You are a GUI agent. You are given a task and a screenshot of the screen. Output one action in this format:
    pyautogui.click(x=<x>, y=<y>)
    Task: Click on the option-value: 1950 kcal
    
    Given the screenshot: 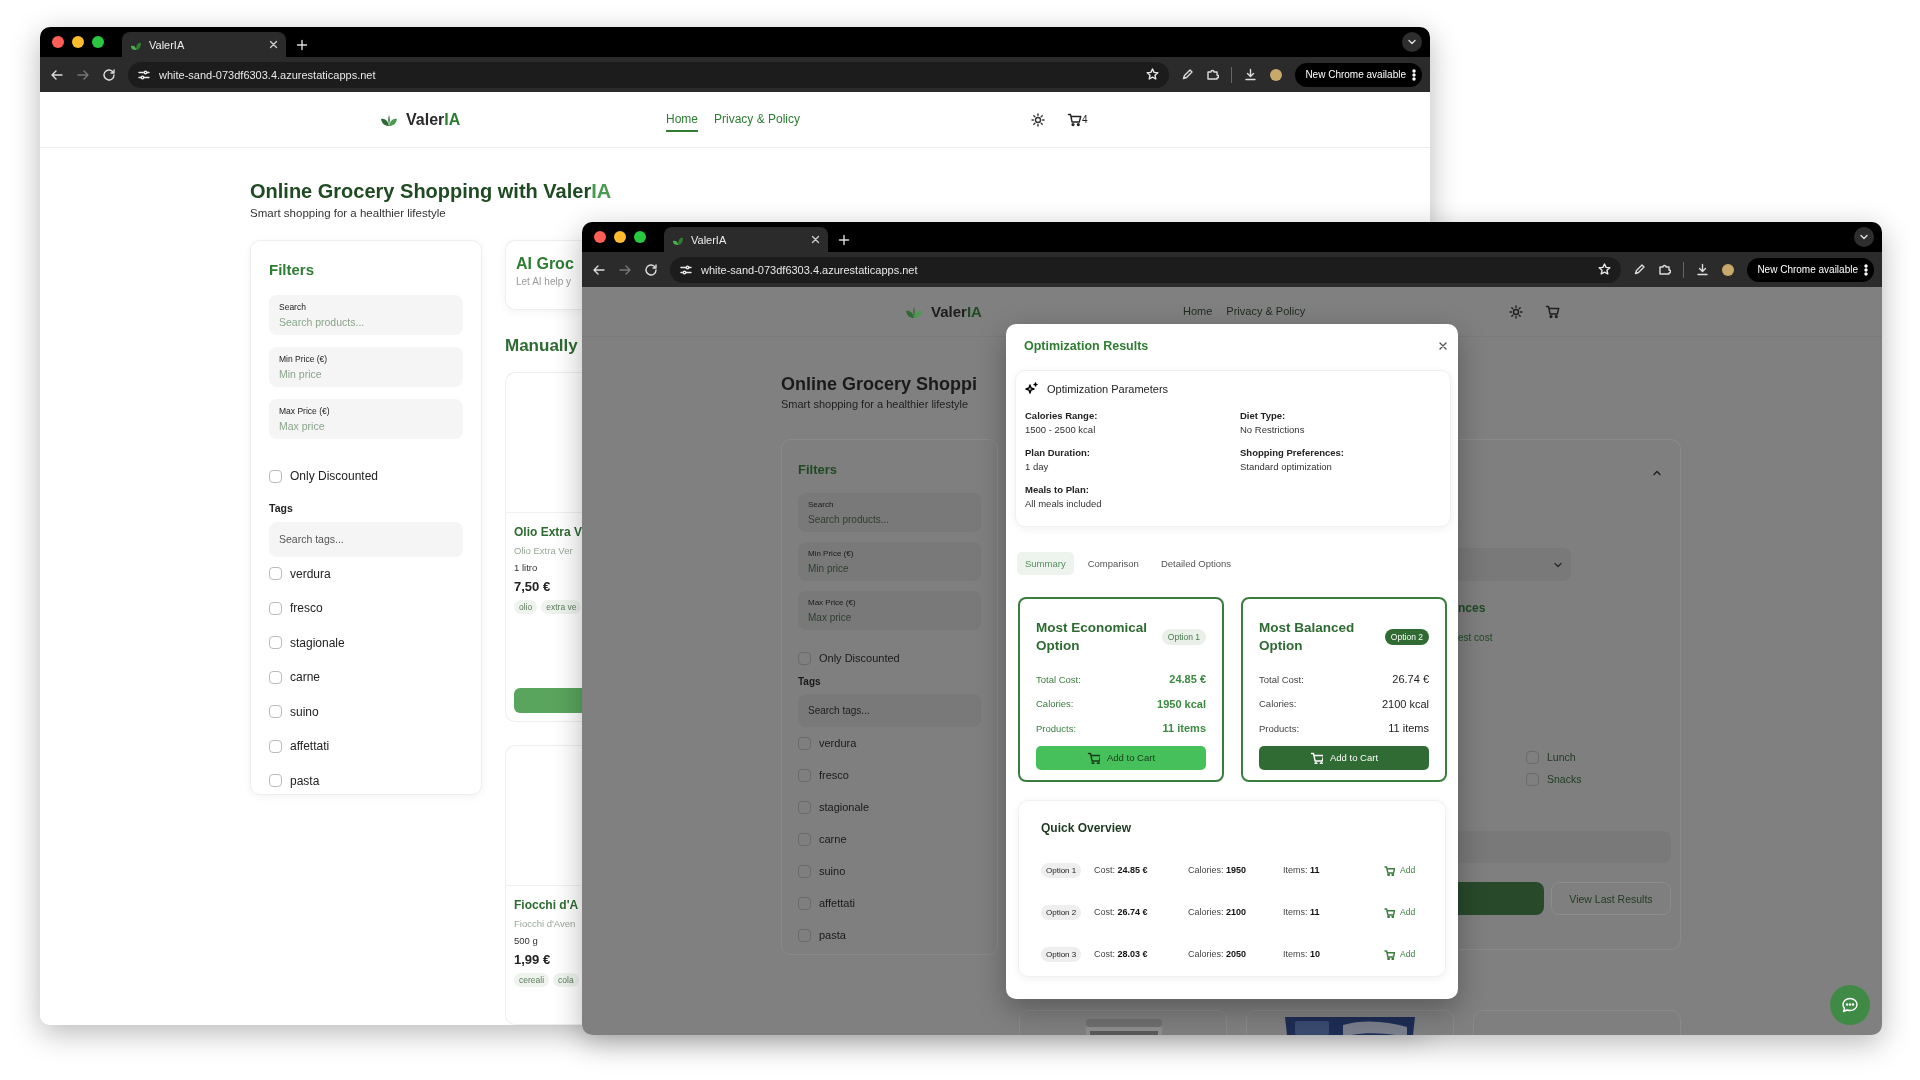 What is the action you would take?
    pyautogui.click(x=1181, y=703)
    